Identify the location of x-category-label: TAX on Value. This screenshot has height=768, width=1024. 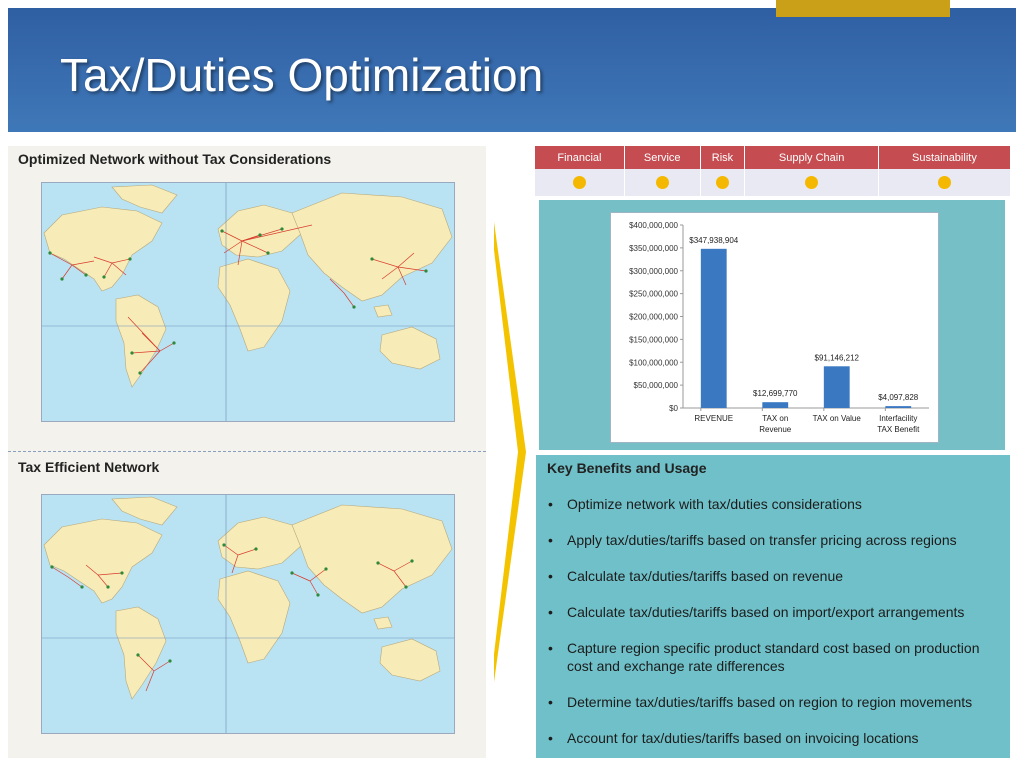
(837, 418).